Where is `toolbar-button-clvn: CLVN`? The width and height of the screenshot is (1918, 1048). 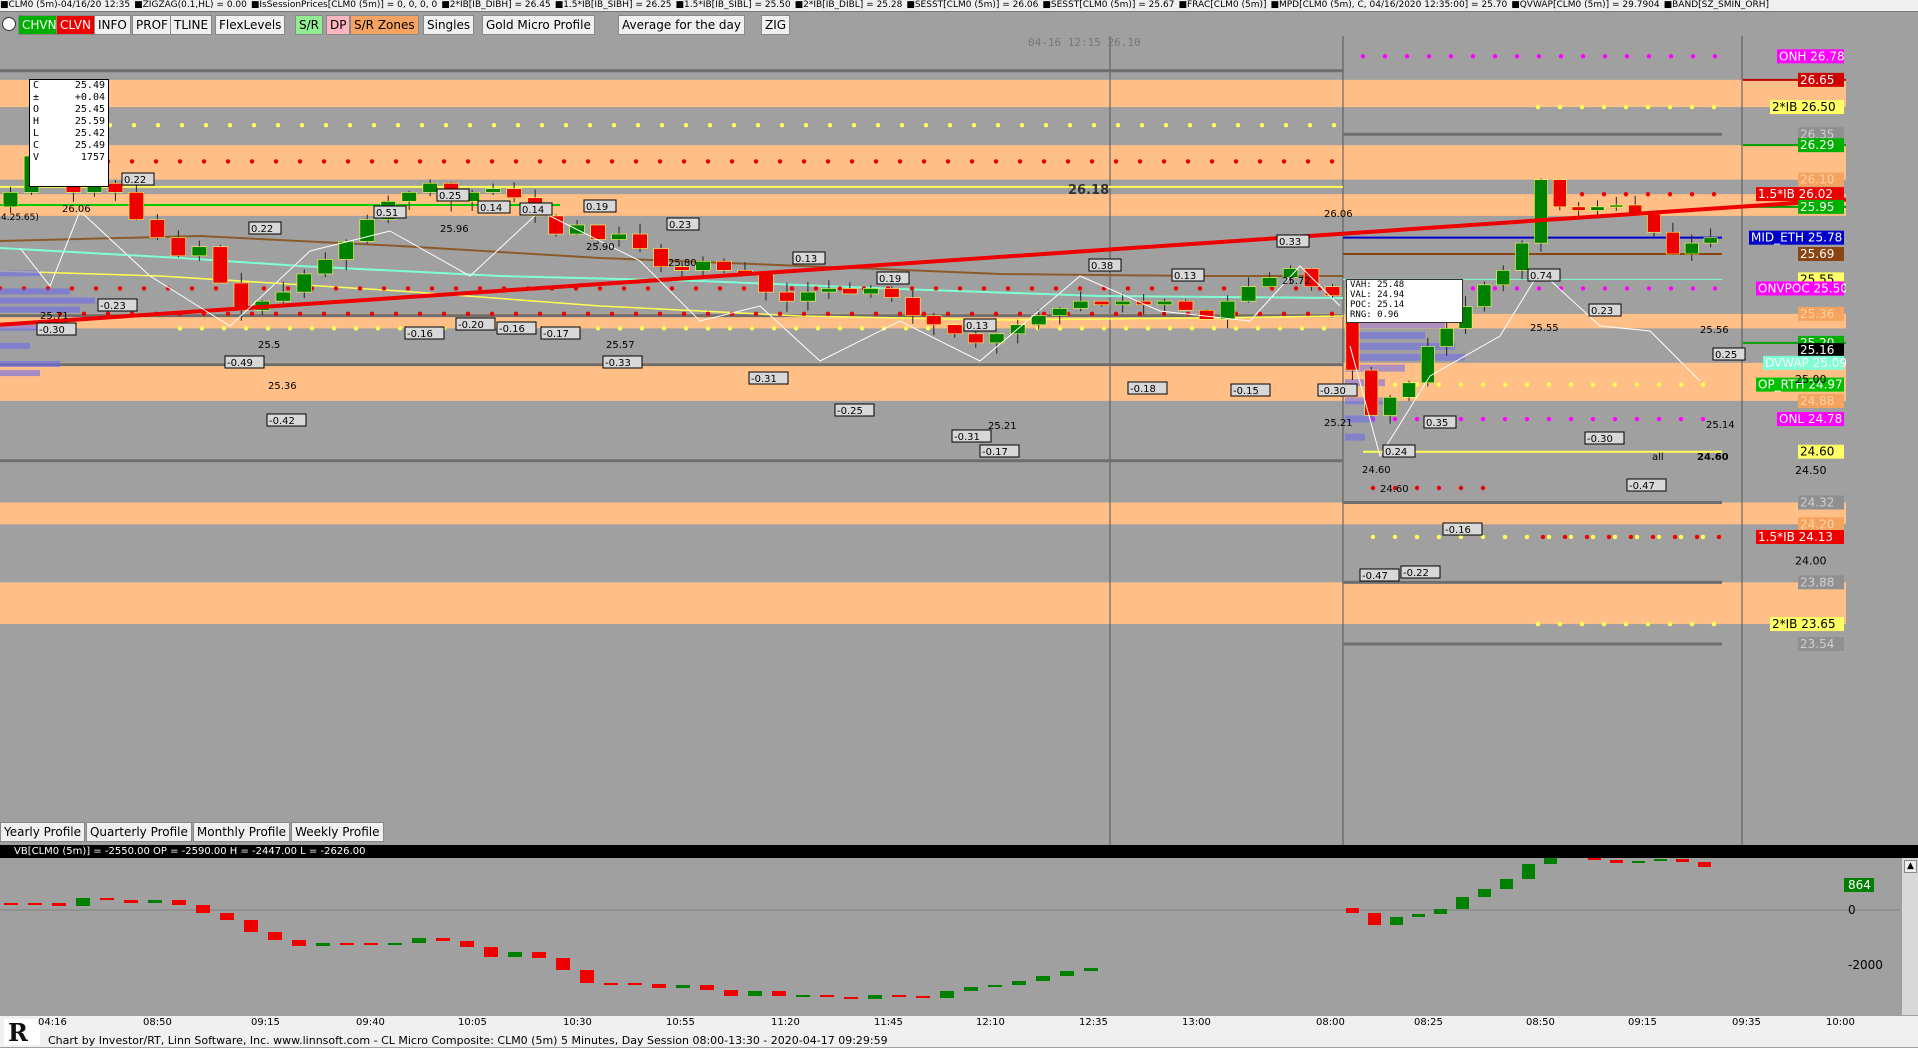
toolbar-button-clvn: CLVN is located at coordinates (75, 25).